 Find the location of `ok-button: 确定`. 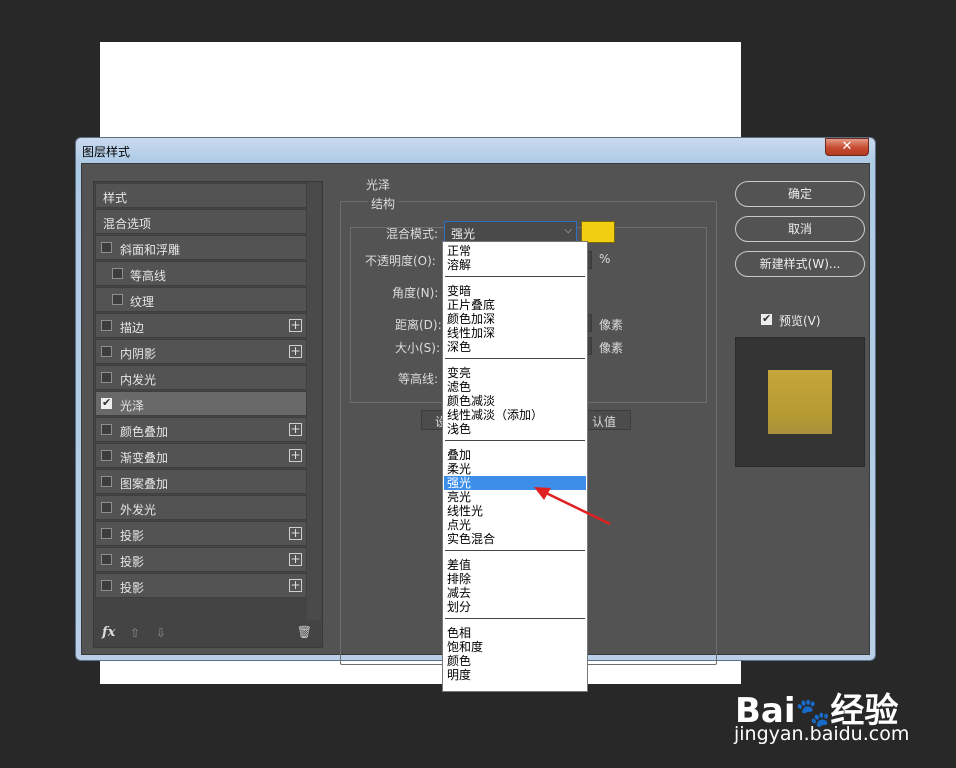

ok-button: 确定 is located at coordinates (800, 194).